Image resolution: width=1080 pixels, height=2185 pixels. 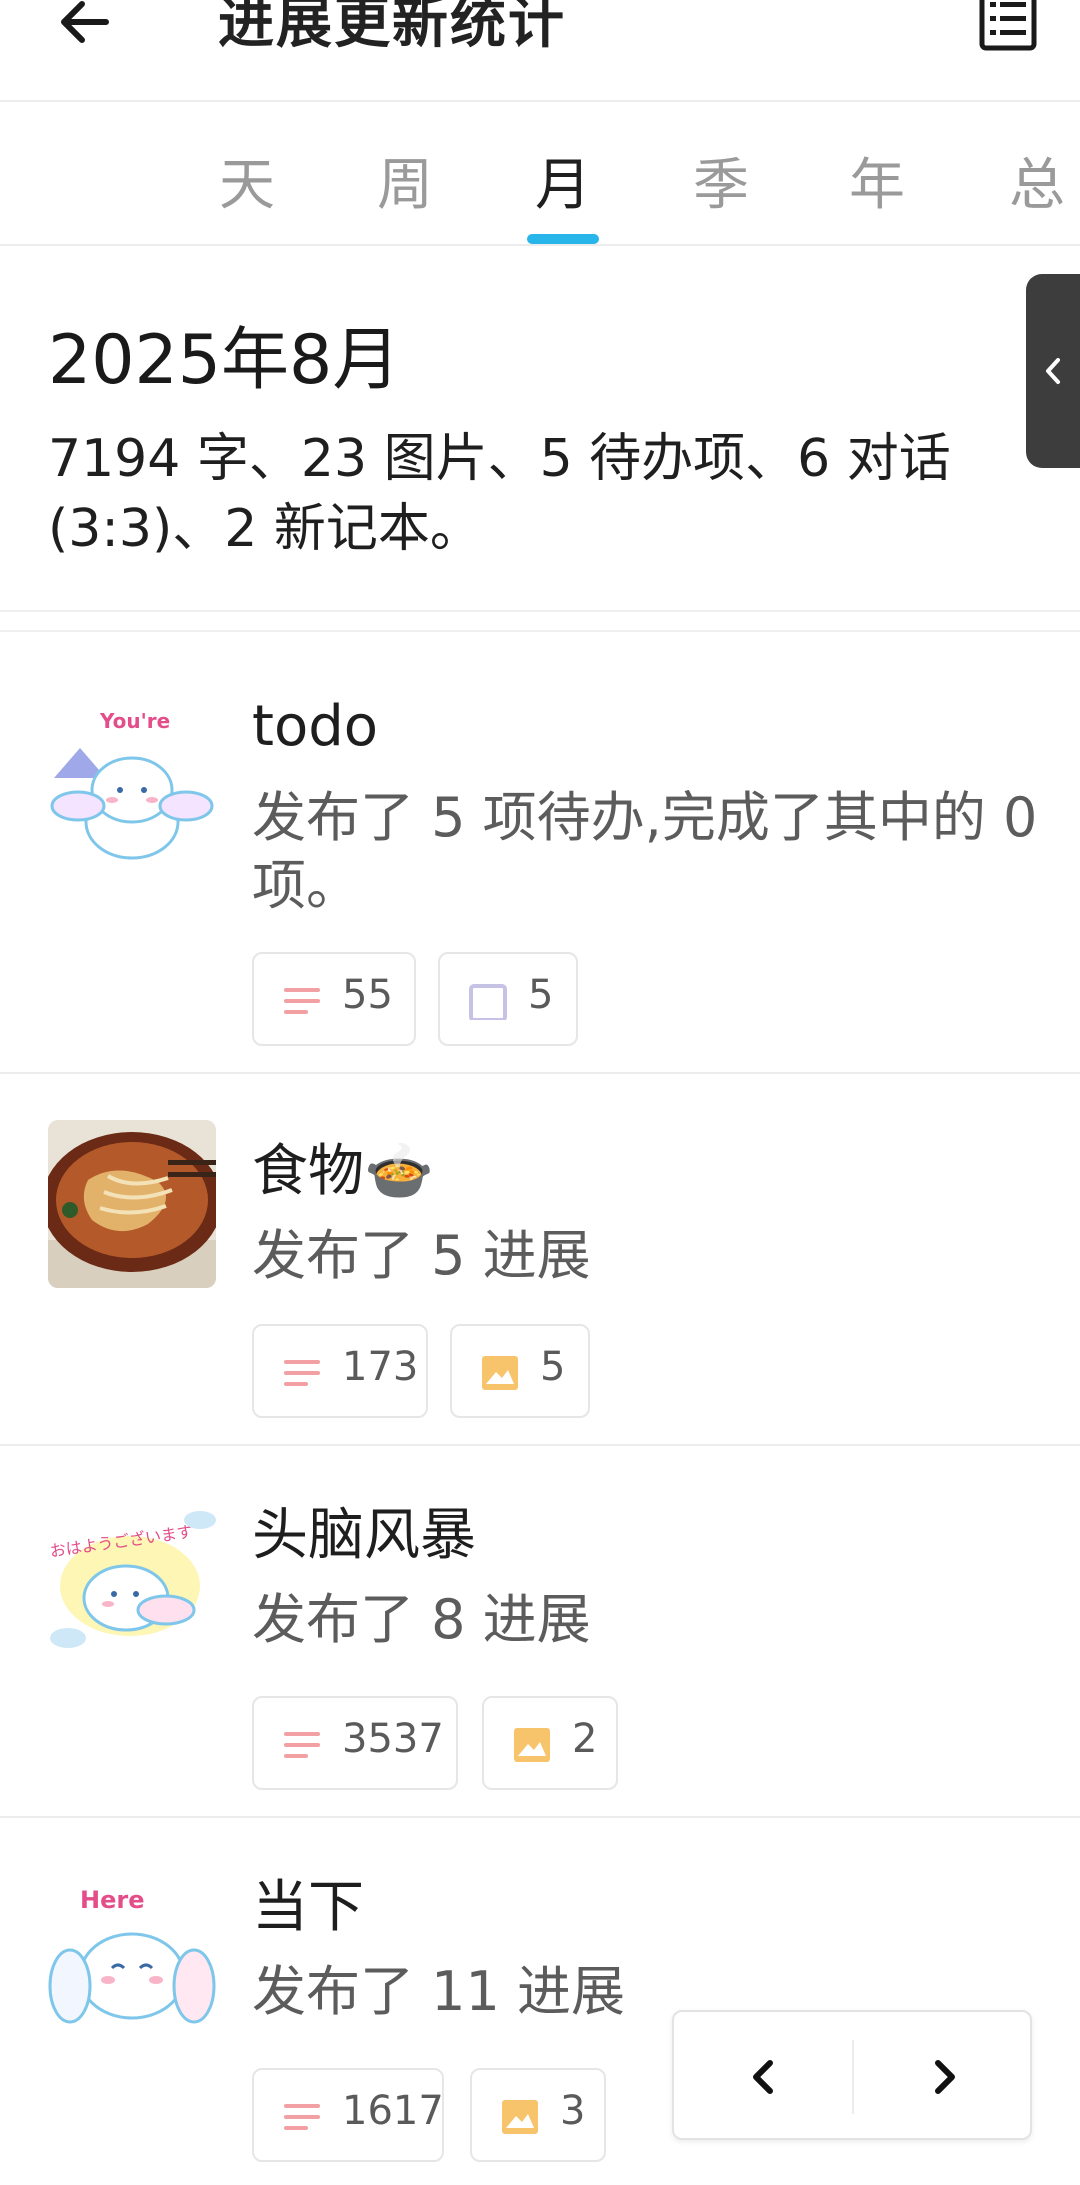 What do you see at coordinates (421, 1619) in the screenshot?
I see `notebook-description: 发布了 8 进展` at bounding box center [421, 1619].